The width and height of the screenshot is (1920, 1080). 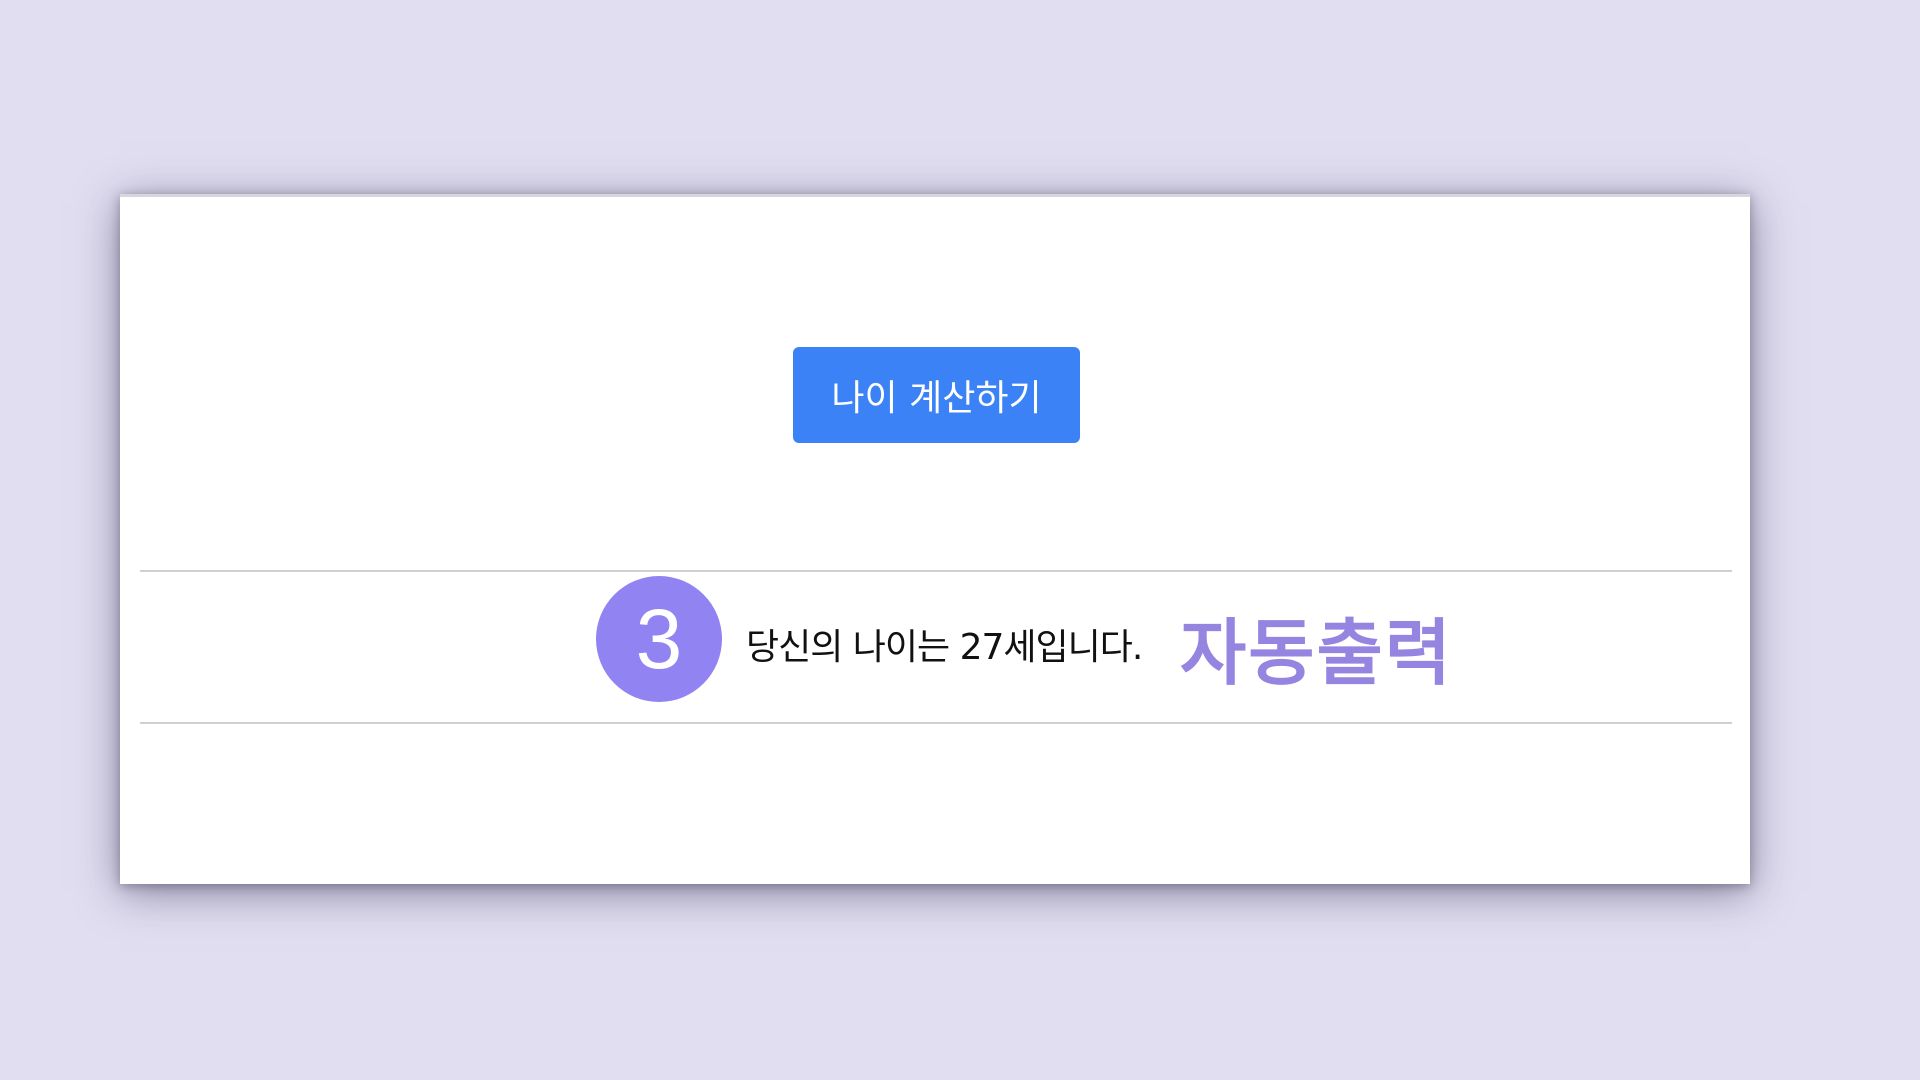 I want to click on card-top-edge, so click(x=935, y=195).